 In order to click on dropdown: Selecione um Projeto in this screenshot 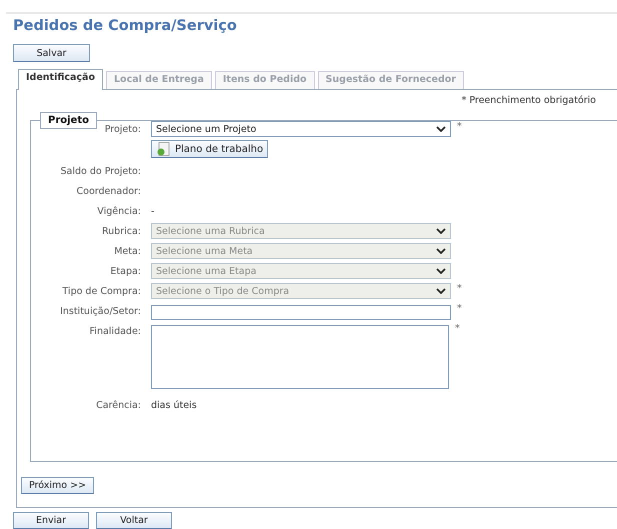, I will do `click(301, 129)`.